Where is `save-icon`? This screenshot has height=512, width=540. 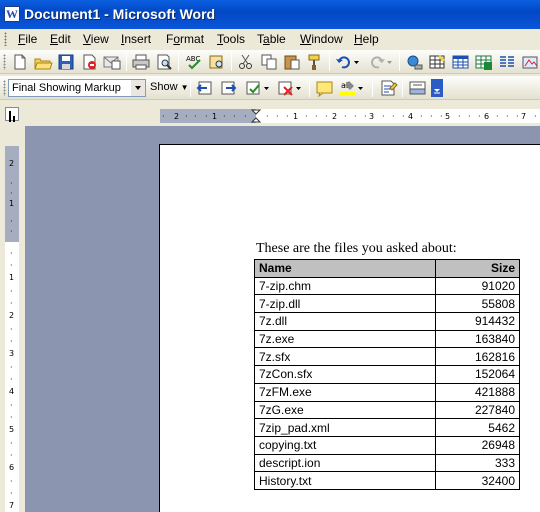 save-icon is located at coordinates (66, 62).